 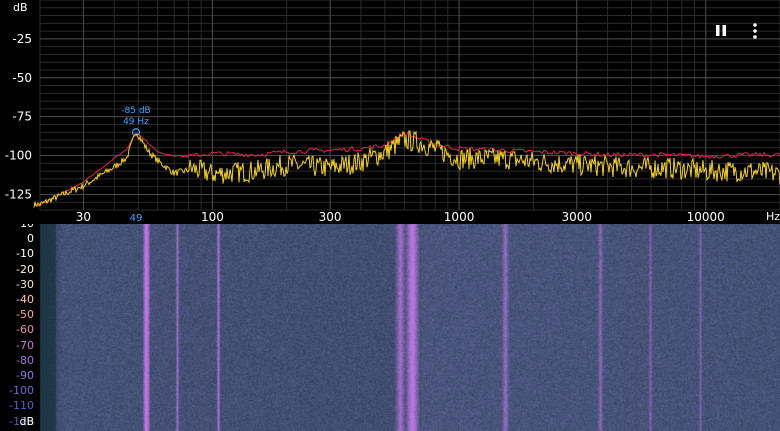 I want to click on x-tick-label: 30, so click(x=83, y=217).